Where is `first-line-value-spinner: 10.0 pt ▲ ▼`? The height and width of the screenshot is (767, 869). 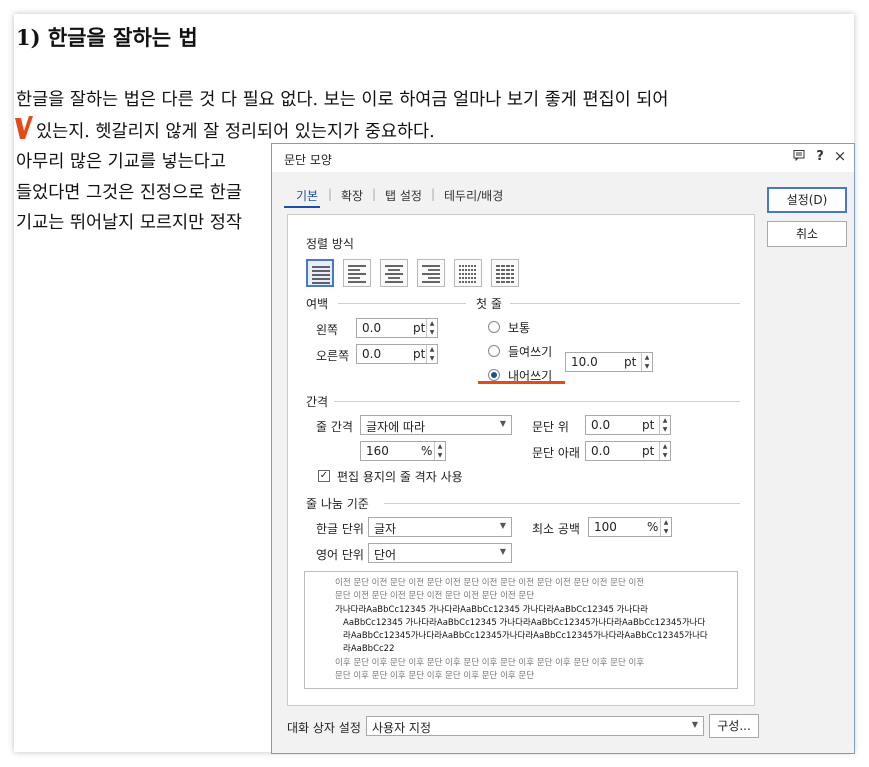 first-line-value-spinner: 10.0 pt ▲ ▼ is located at coordinates (609, 362).